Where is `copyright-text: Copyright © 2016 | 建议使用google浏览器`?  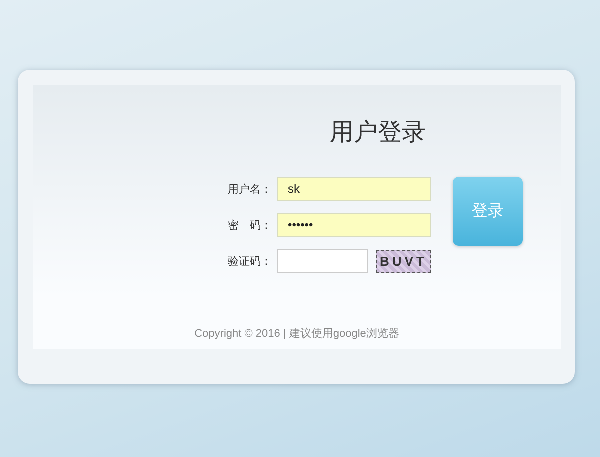 copyright-text: Copyright © 2016 | 建议使用google浏览器 is located at coordinates (297, 333).